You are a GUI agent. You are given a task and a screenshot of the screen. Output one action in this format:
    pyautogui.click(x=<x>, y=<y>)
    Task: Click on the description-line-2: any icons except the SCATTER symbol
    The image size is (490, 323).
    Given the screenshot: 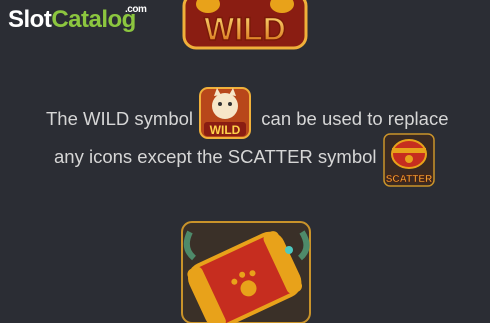 What is the action you would take?
    pyautogui.click(x=215, y=156)
    